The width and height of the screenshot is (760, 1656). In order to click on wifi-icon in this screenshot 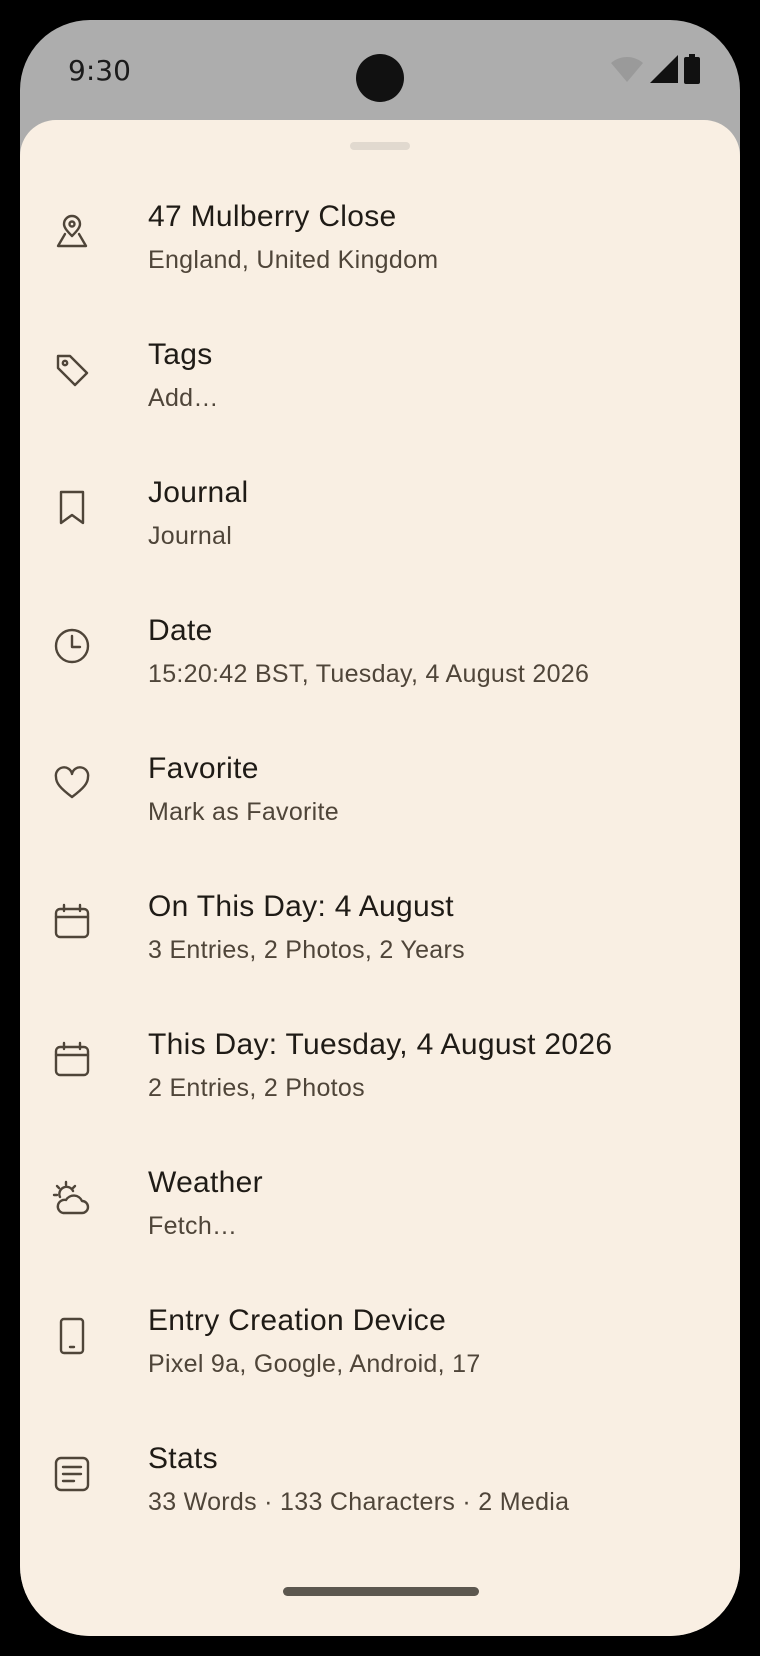, I will do `click(627, 71)`.